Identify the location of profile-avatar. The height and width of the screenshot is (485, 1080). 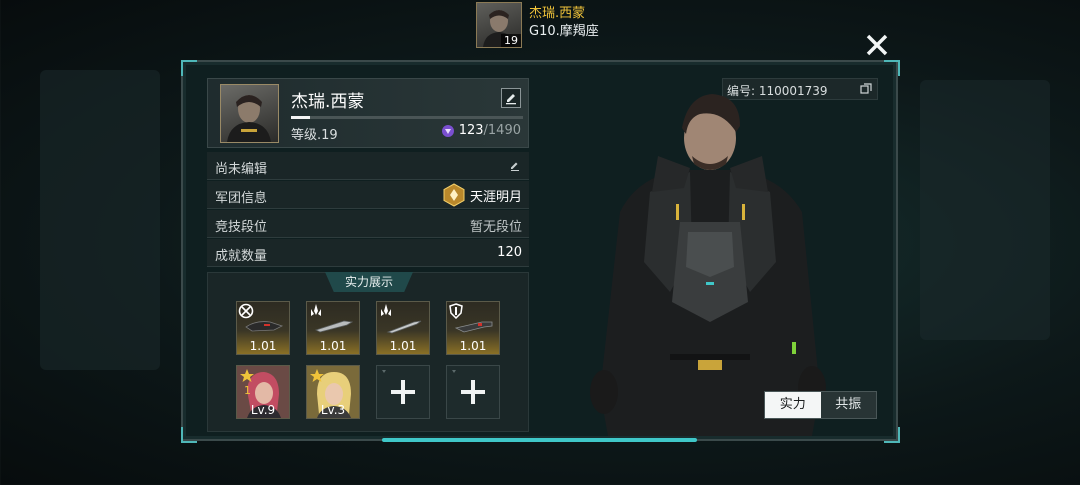
(249, 113).